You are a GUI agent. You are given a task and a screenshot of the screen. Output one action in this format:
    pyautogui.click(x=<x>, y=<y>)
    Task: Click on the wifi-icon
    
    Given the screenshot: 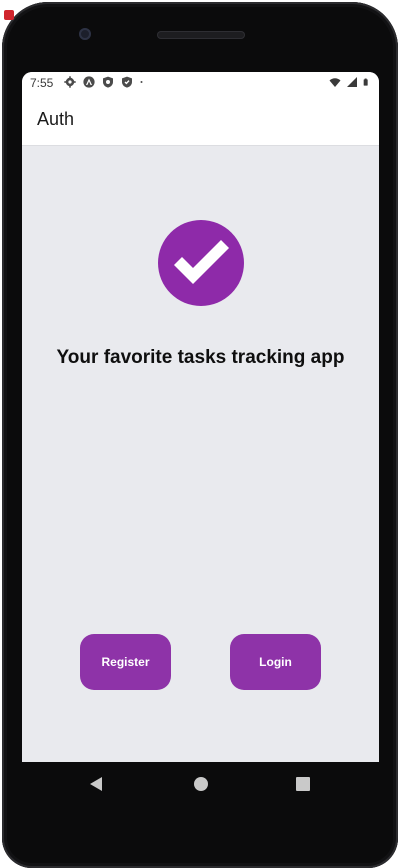 What is the action you would take?
    pyautogui.click(x=335, y=82)
    